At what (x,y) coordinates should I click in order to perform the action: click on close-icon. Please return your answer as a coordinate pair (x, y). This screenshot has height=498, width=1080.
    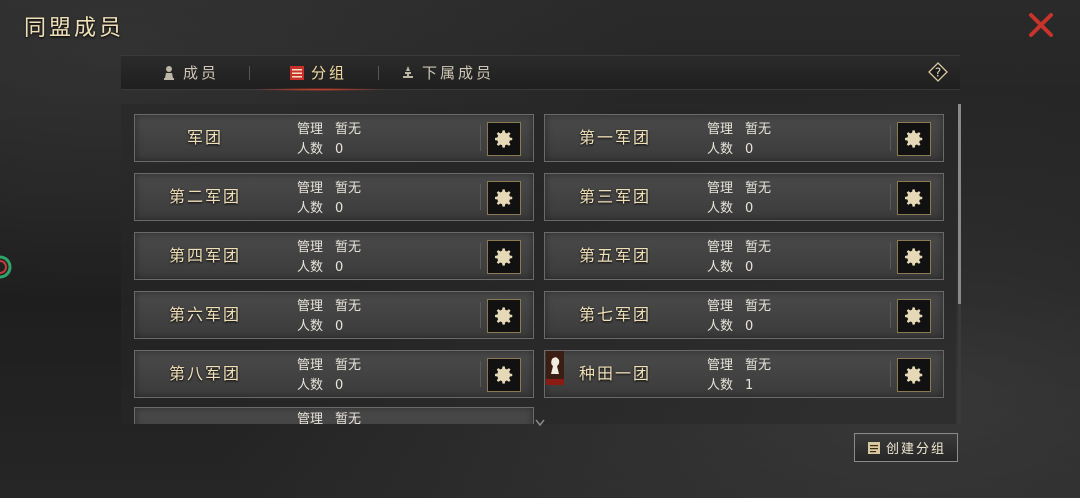
    Looking at the image, I should click on (1041, 25).